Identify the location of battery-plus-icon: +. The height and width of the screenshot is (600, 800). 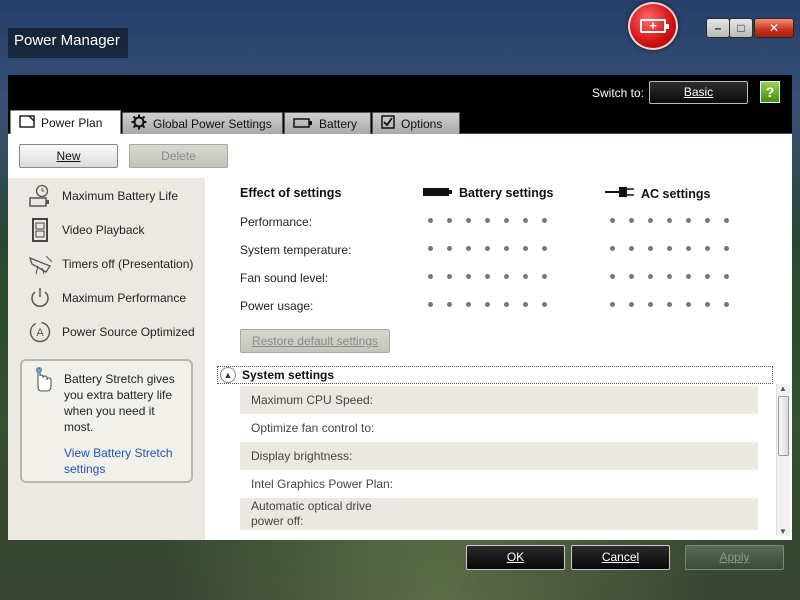
(654, 26).